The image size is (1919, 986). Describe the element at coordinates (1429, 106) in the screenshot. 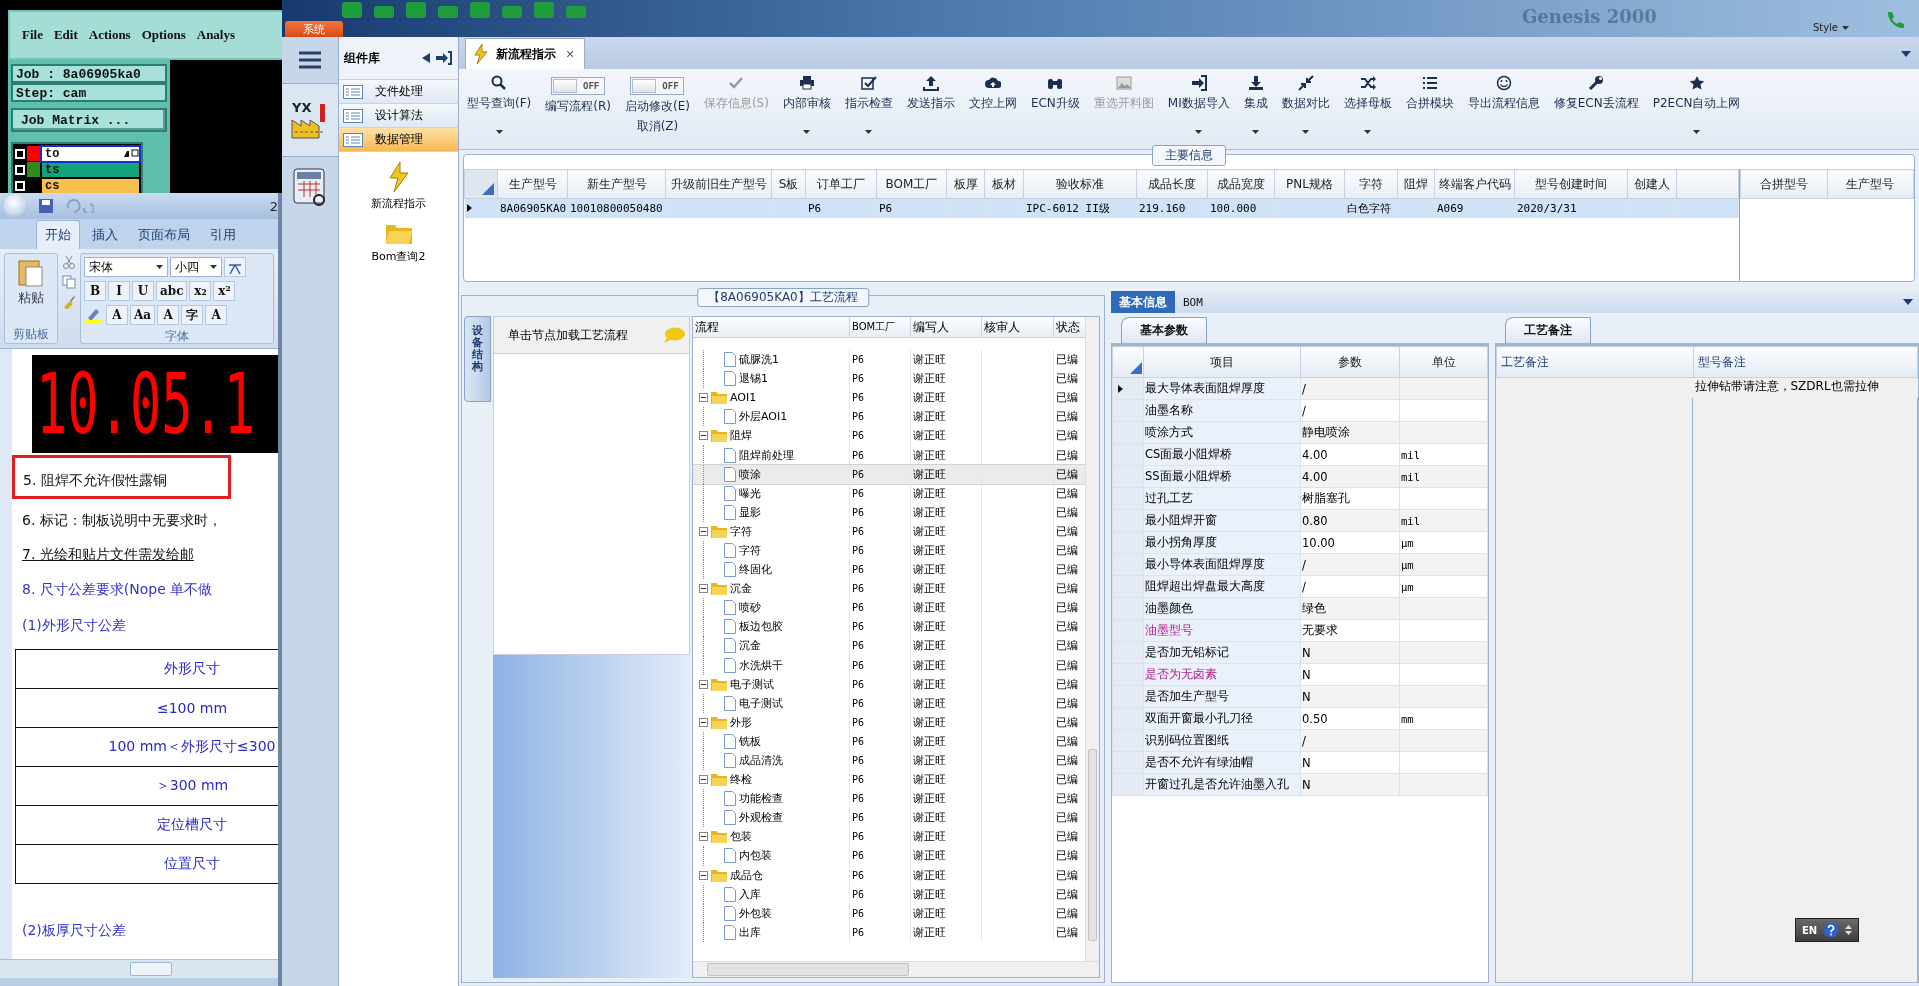

I see `ribbon-button: 合拼模块` at that location.